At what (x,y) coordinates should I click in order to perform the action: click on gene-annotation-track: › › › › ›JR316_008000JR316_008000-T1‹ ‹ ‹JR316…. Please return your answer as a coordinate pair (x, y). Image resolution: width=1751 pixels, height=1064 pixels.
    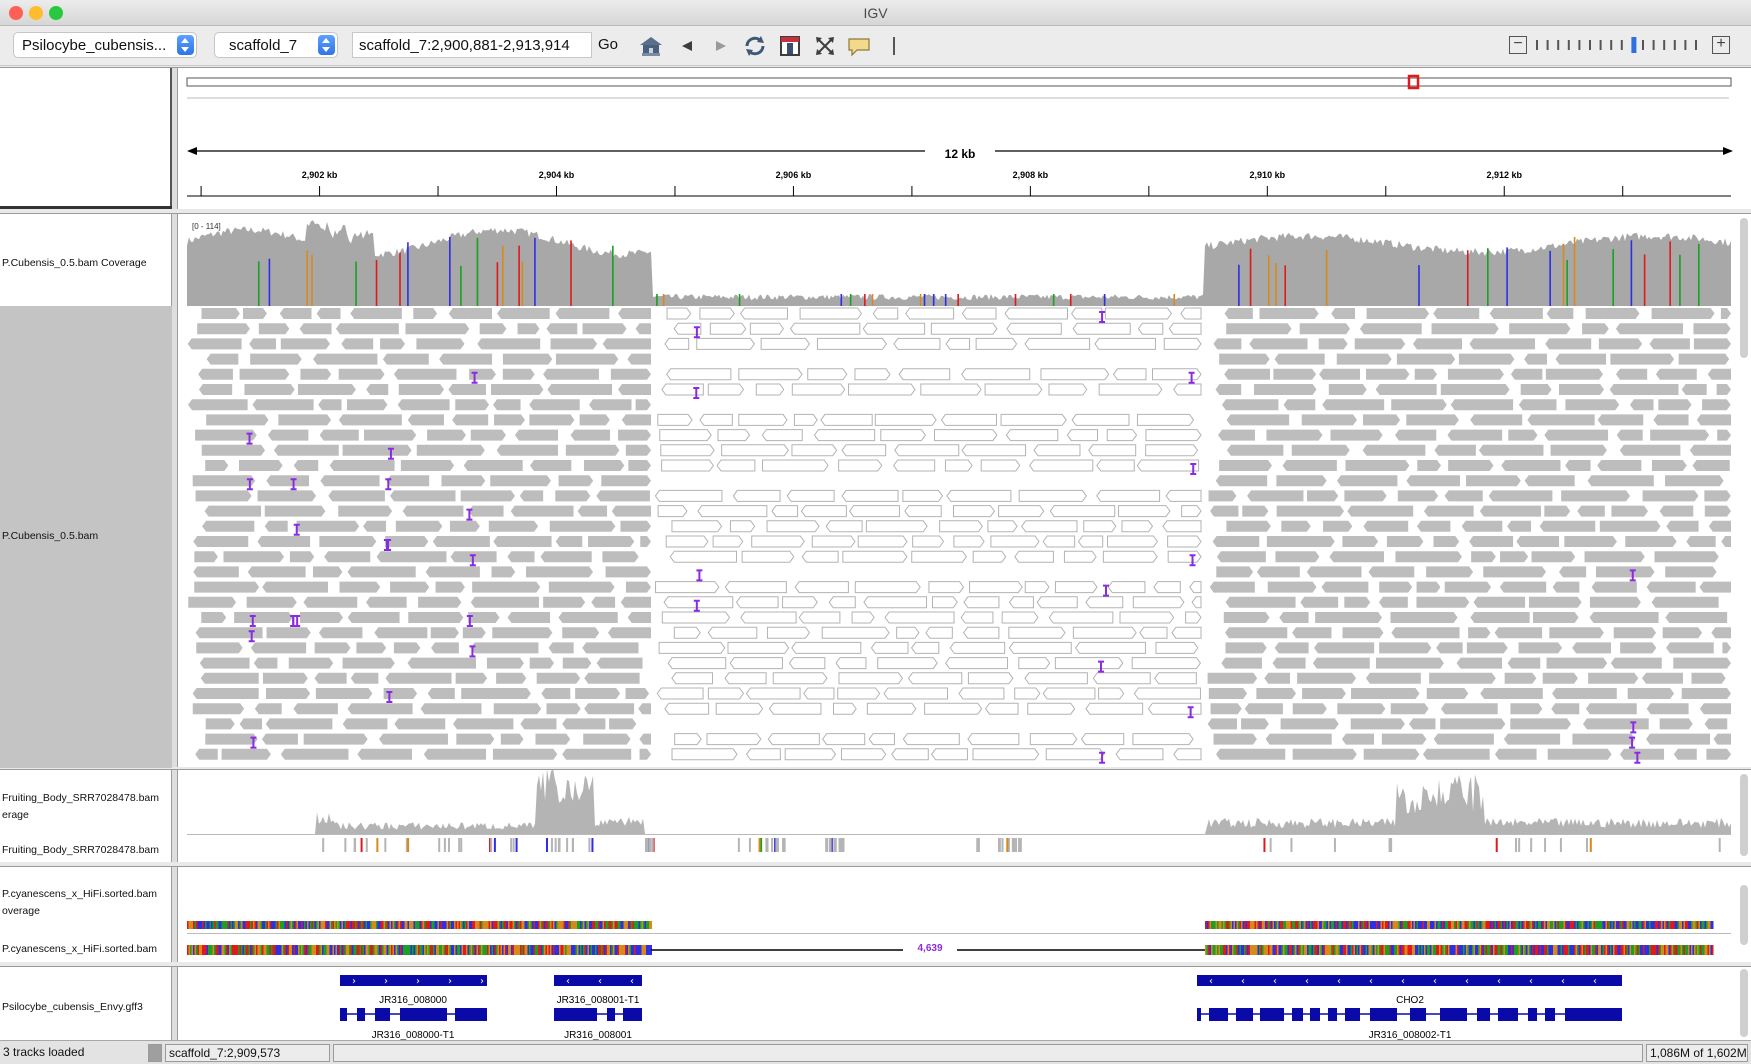
    Looking at the image, I should click on (961, 1004).